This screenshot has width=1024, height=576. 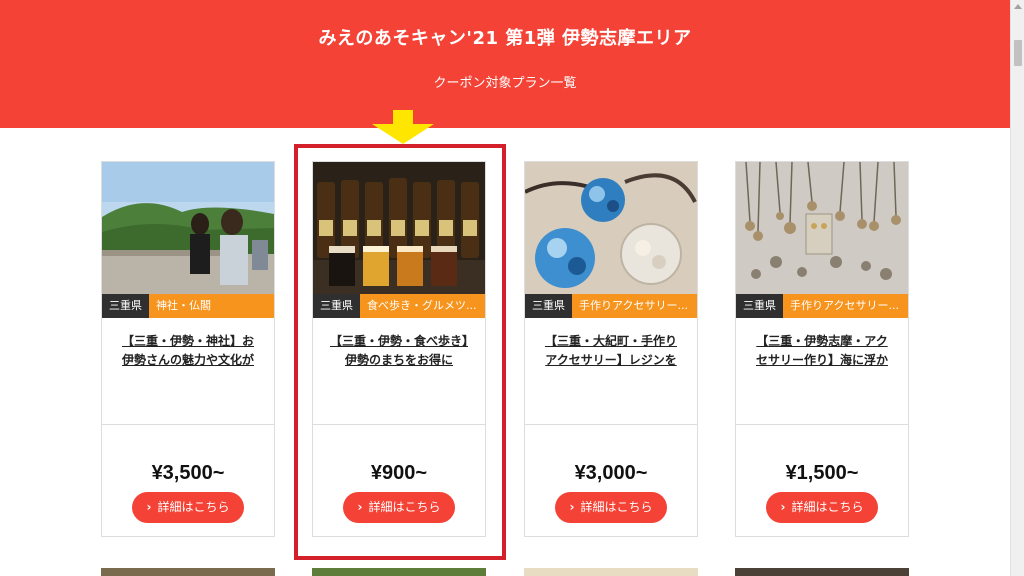 I want to click on page-subtitle: クーポン対象プラン一覧, so click(x=505, y=83).